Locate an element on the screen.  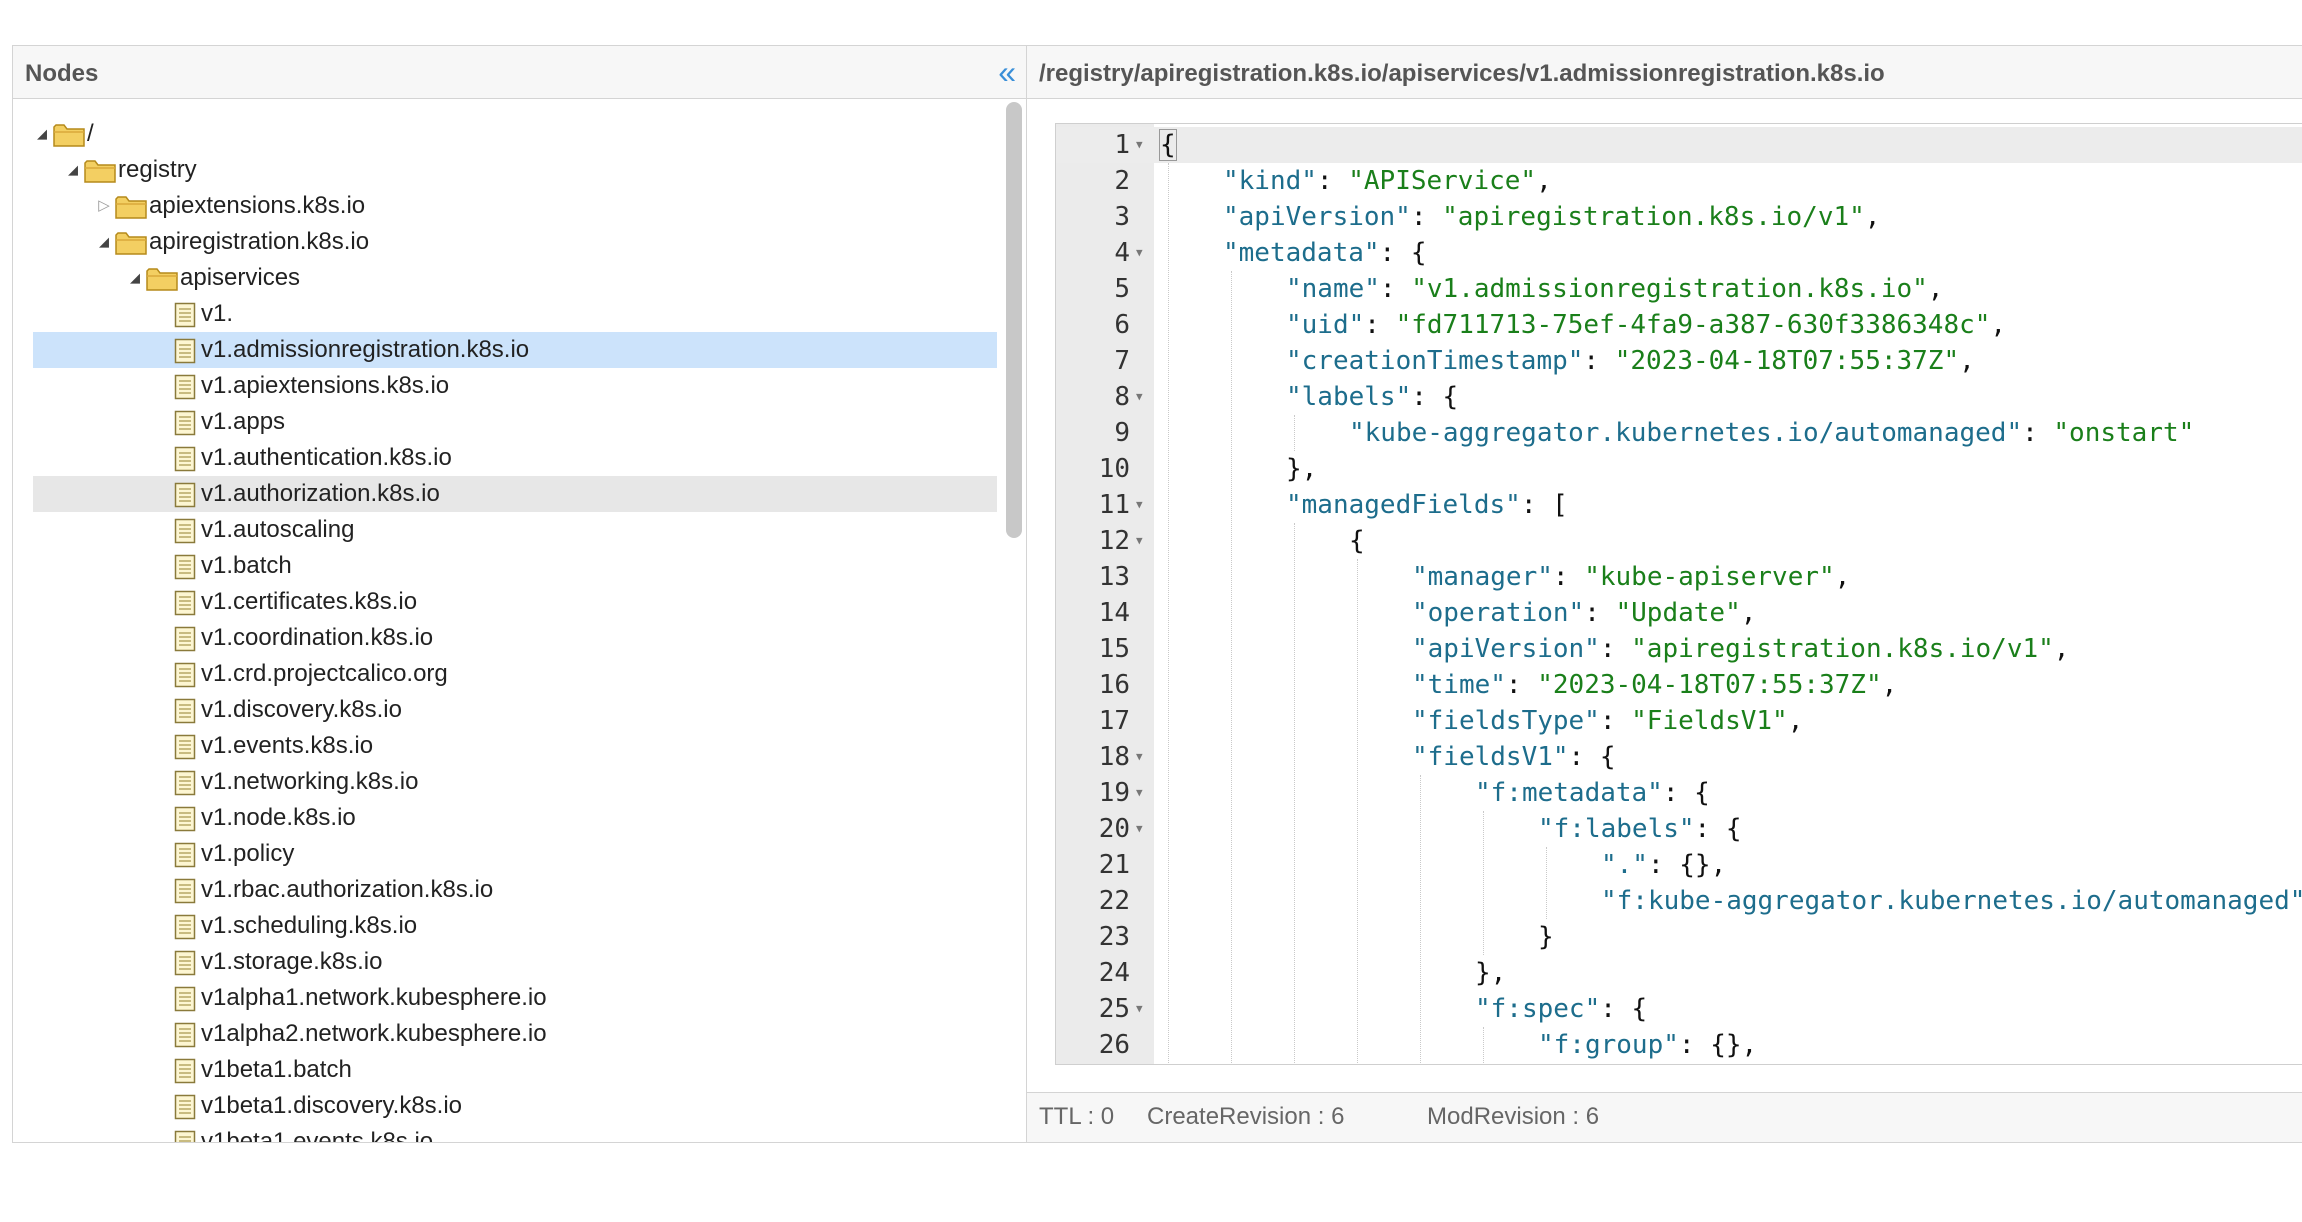
tree-file-node: v1.crd.projectcalico.org is located at coordinates (515, 674).